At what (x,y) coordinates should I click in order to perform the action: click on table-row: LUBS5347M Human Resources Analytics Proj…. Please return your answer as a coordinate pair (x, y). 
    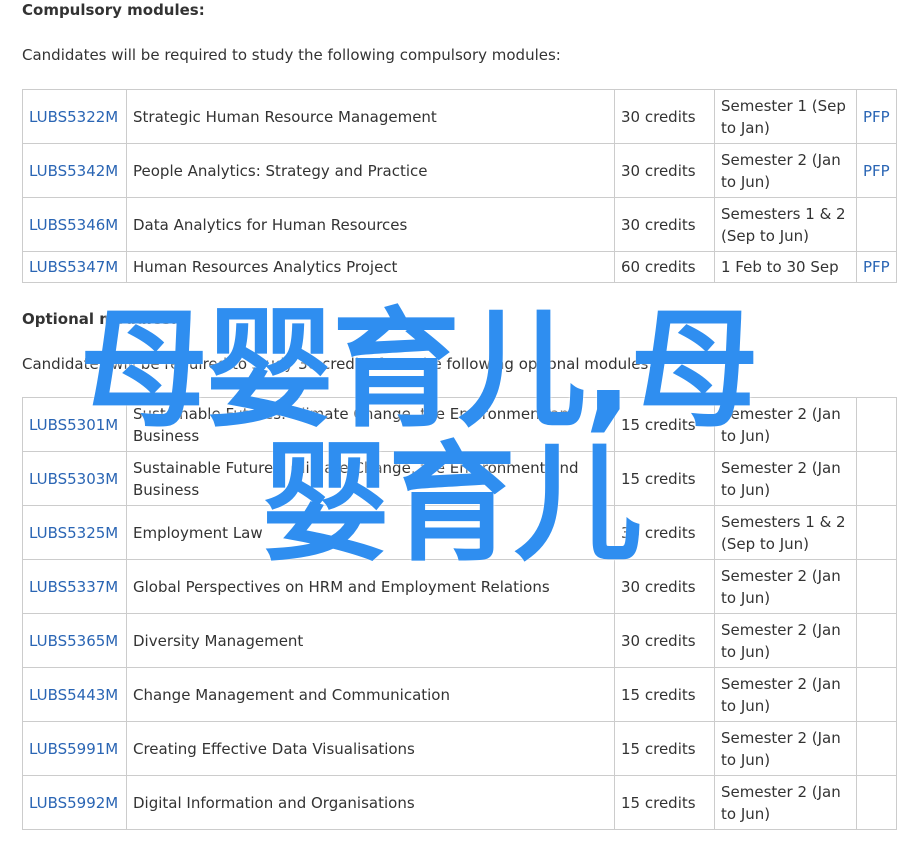
    Looking at the image, I should click on (459, 267).